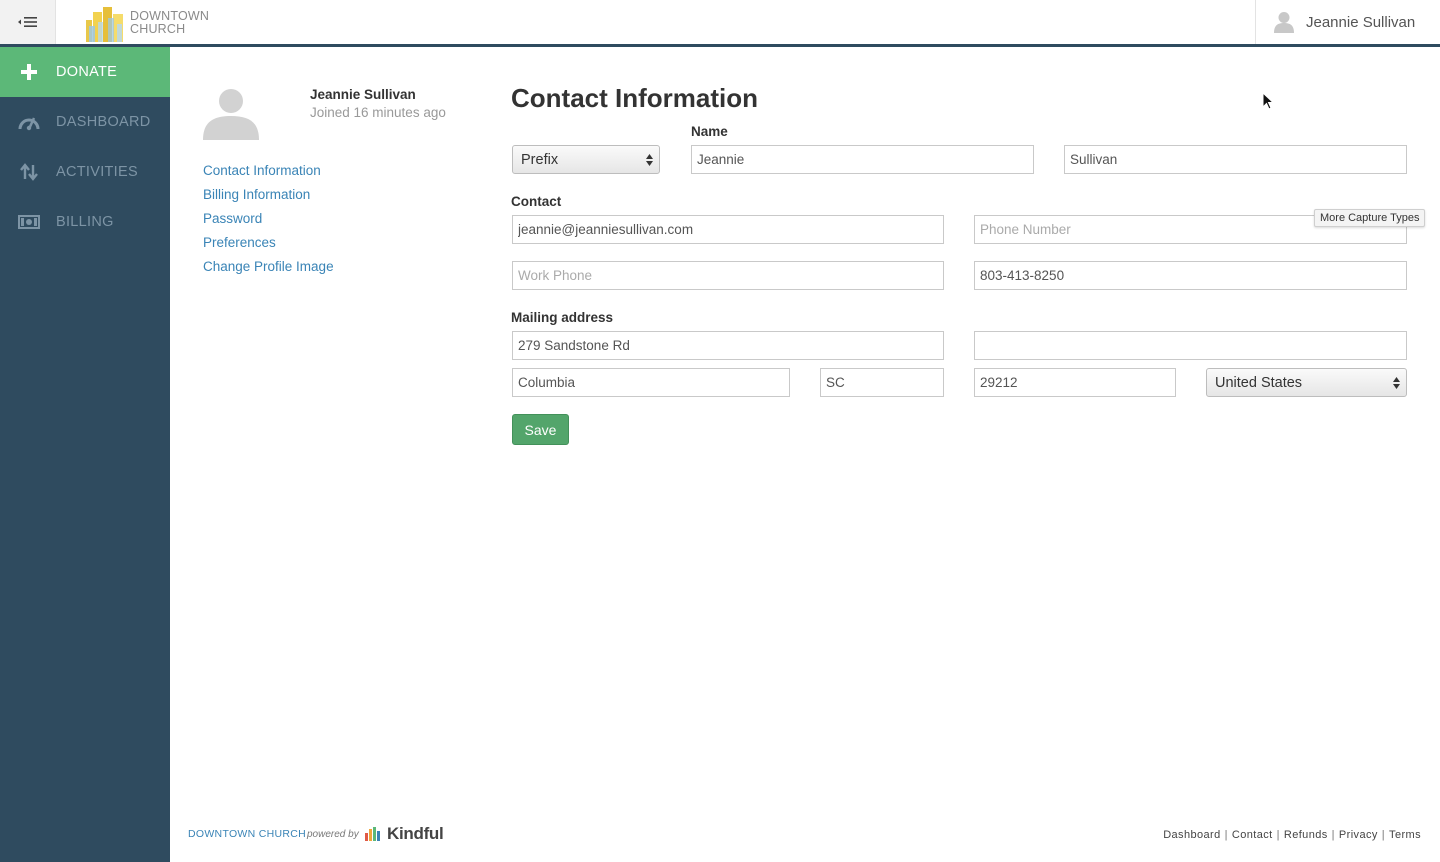 This screenshot has height=862, width=1440. What do you see at coordinates (268, 198) in the screenshot?
I see `profile-link-billing-information: Billing Information` at bounding box center [268, 198].